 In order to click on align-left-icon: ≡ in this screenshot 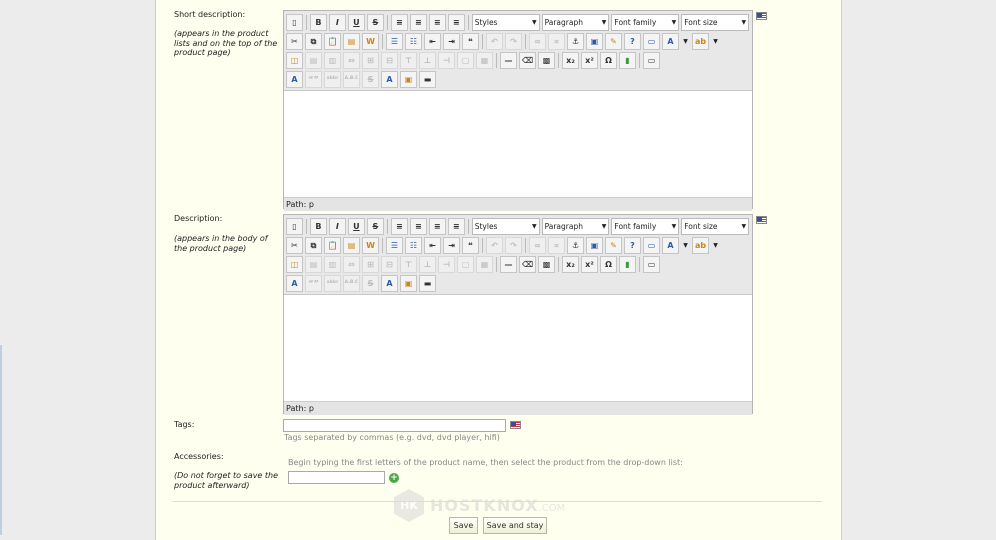, I will do `click(399, 22)`.